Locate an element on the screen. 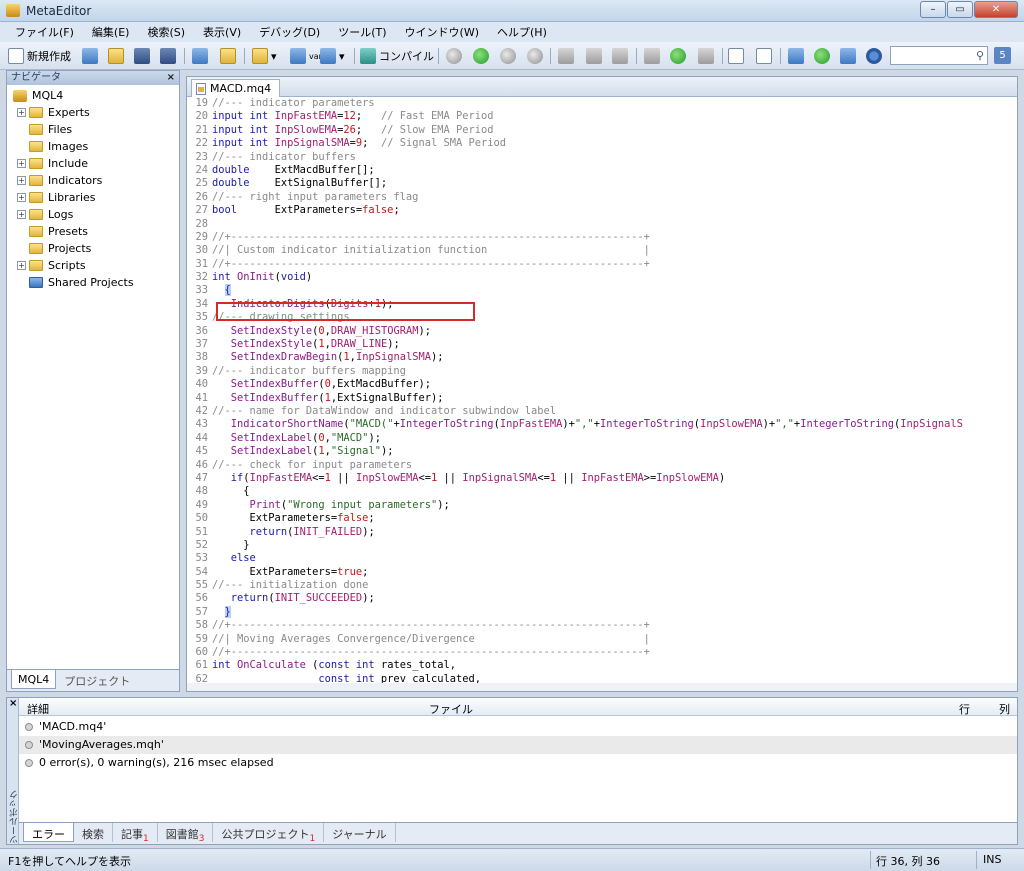 The width and height of the screenshot is (1024, 871). tree-root-mql4: MQL4 is located at coordinates (93, 95).